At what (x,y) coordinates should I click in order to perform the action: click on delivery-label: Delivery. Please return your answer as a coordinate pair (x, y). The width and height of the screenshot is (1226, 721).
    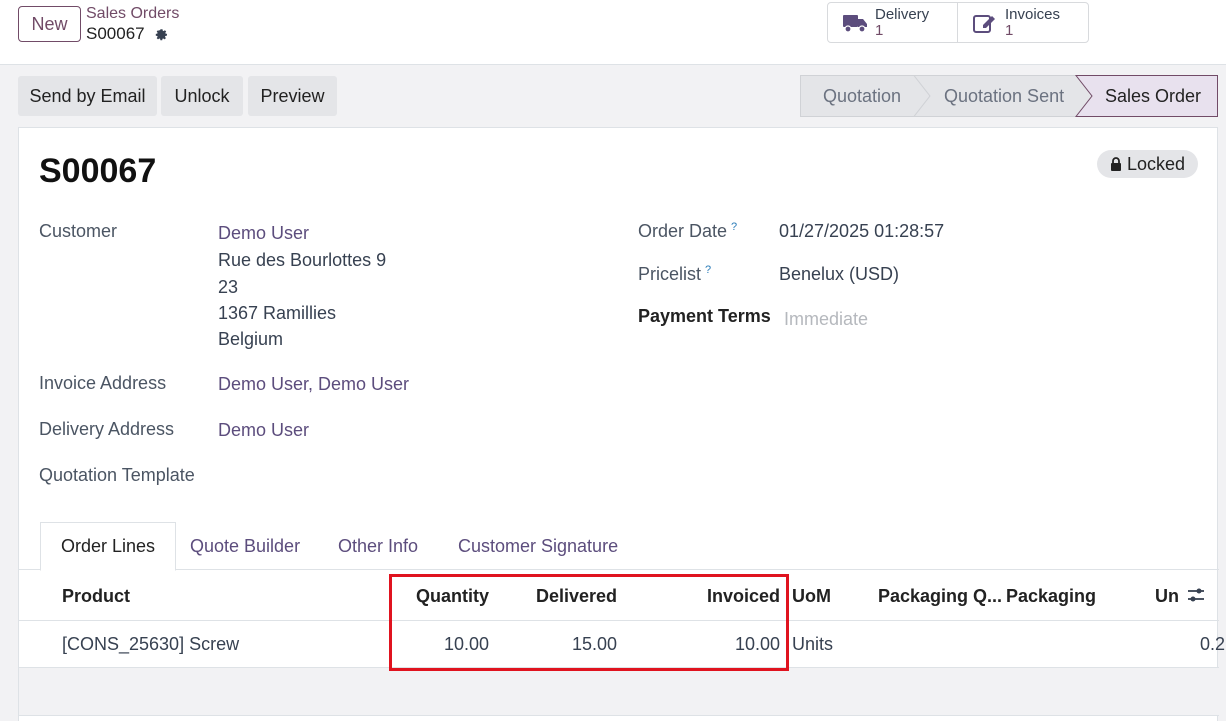
    Looking at the image, I should click on (902, 14).